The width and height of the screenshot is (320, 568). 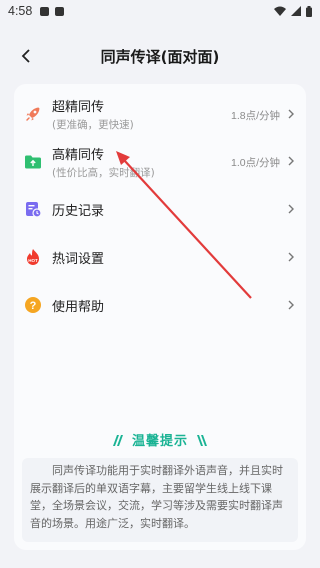 I want to click on svg-text: HOT, so click(x=33, y=260).